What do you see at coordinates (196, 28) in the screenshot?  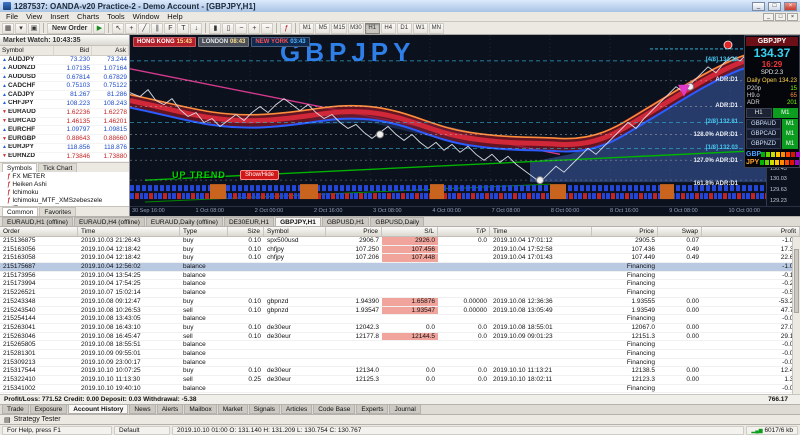 I see `arrow-object-icon: ↓` at bounding box center [196, 28].